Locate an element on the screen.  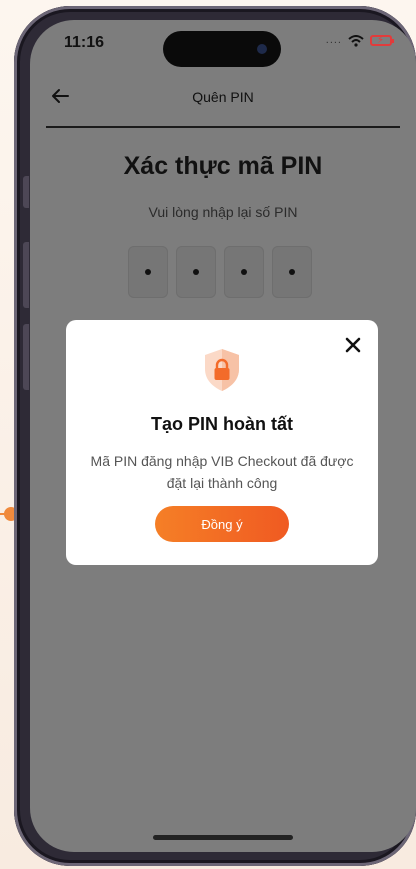
volume-up-button is located at coordinates (26, 275).